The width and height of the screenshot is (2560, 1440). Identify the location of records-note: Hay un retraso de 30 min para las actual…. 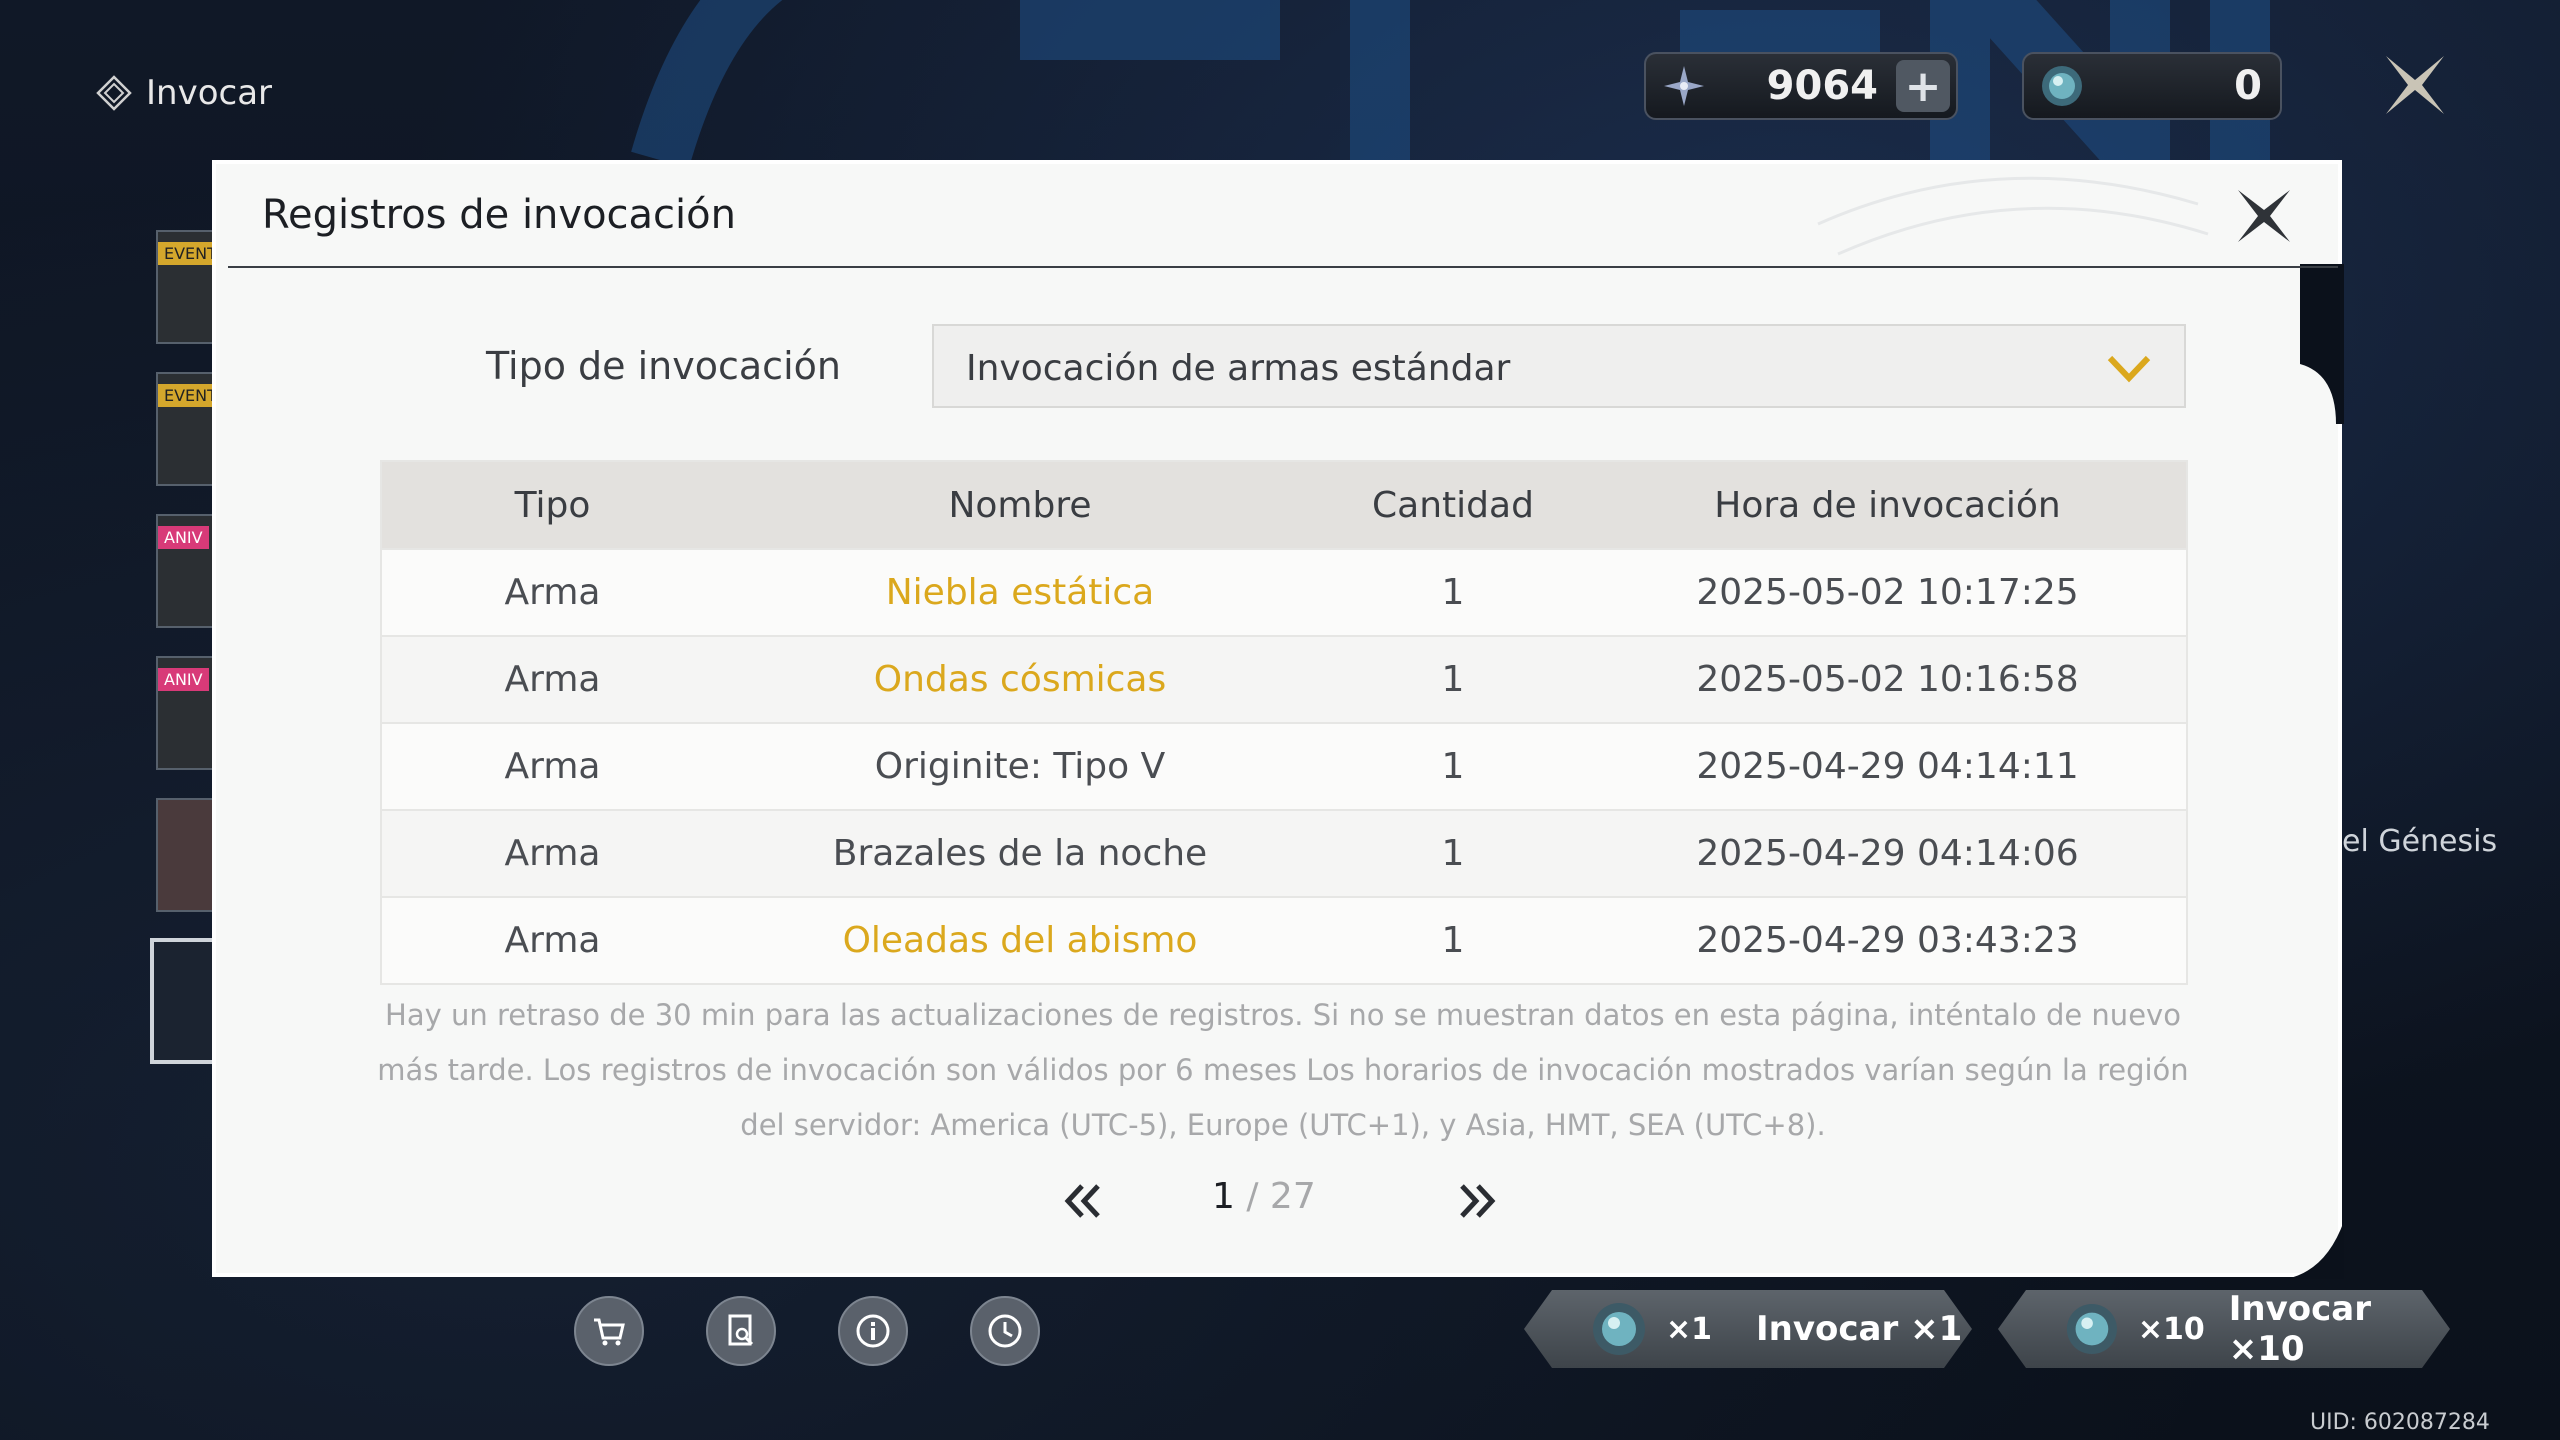
(1283, 1070).